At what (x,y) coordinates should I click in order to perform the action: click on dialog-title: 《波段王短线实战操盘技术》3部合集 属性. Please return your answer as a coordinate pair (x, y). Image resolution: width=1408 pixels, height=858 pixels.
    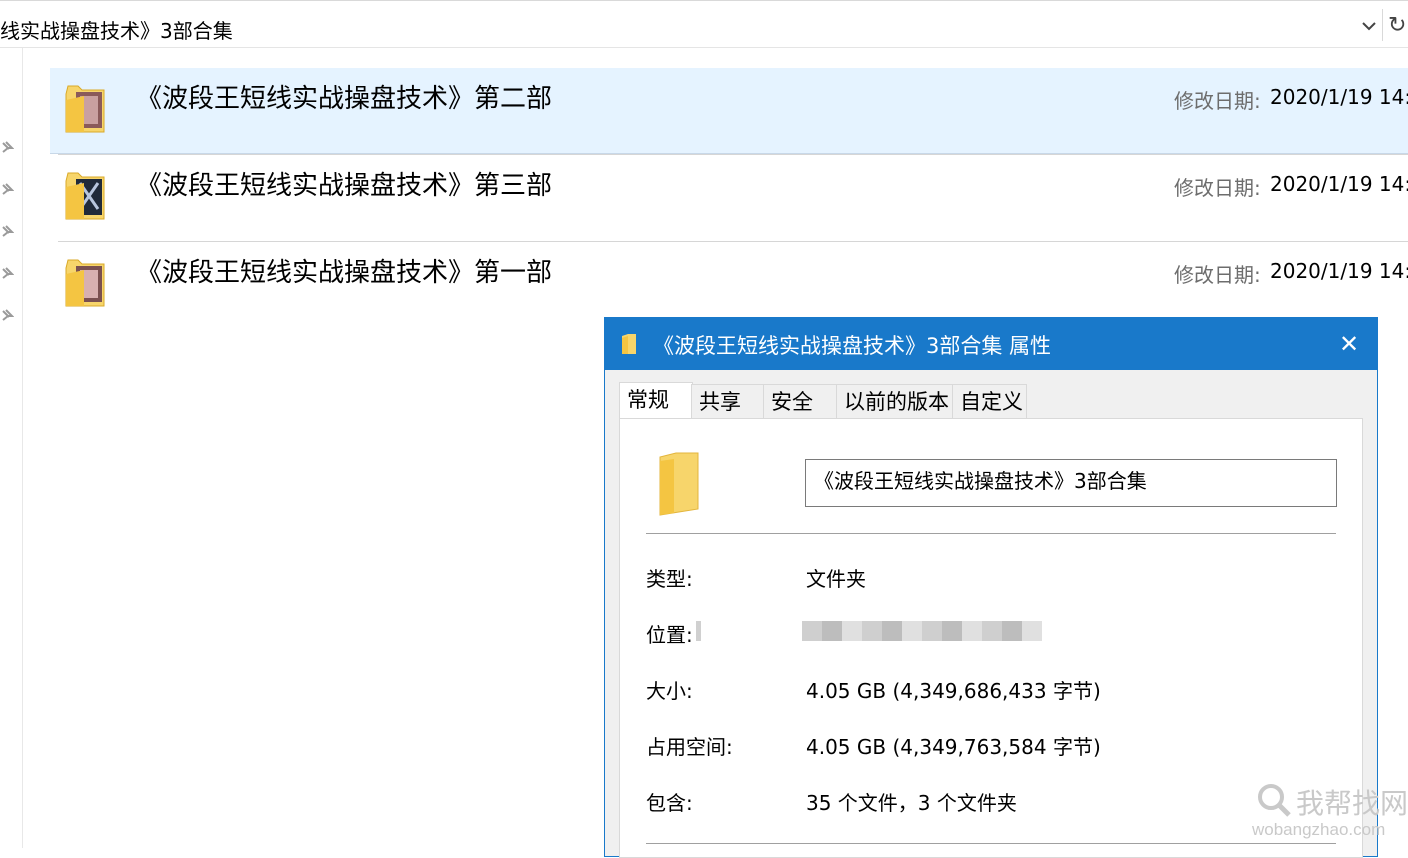
    Looking at the image, I should click on (852, 346).